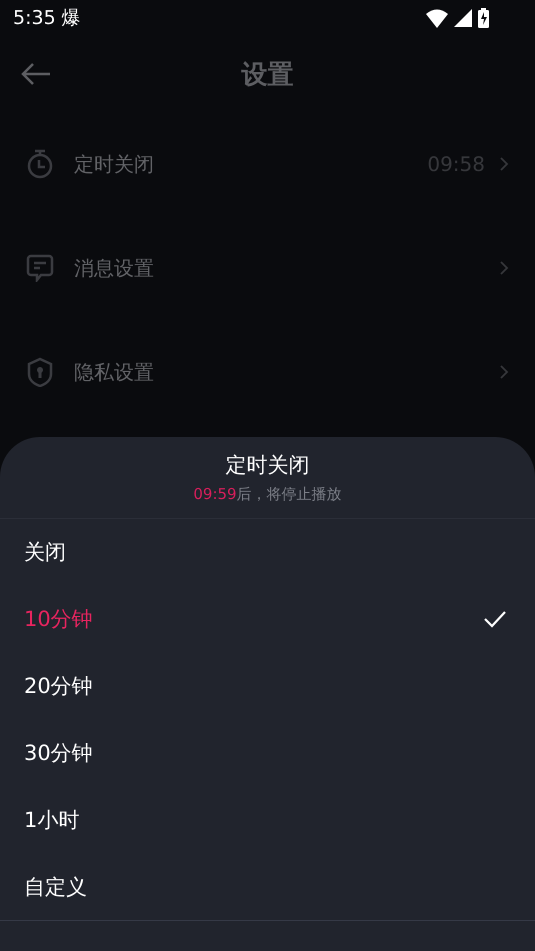 The image size is (535, 951). I want to click on status-time: 5:35, so click(34, 18).